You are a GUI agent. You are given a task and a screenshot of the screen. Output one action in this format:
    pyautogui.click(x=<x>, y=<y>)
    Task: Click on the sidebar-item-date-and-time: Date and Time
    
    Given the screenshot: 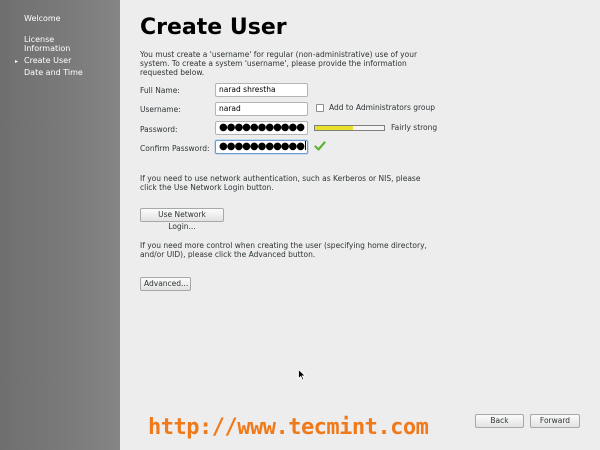 What is the action you would take?
    pyautogui.click(x=60, y=72)
    